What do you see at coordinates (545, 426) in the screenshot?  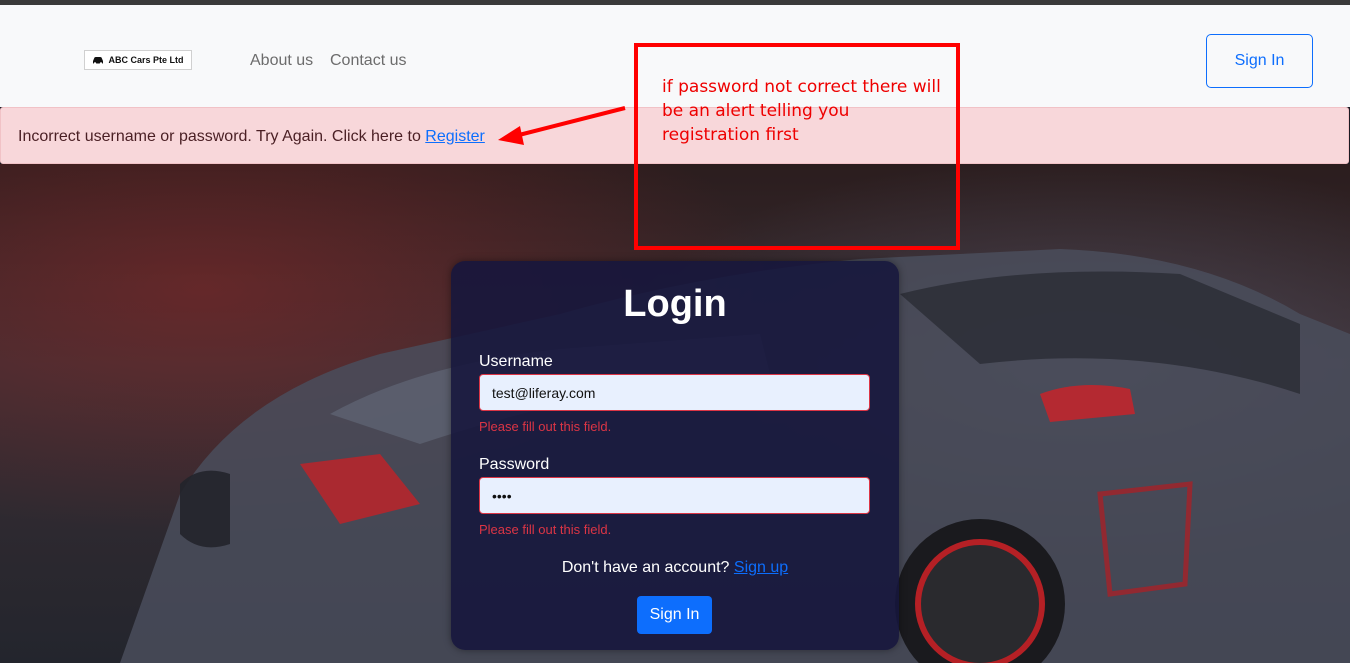 I see `username-error: Please fill out this field.` at bounding box center [545, 426].